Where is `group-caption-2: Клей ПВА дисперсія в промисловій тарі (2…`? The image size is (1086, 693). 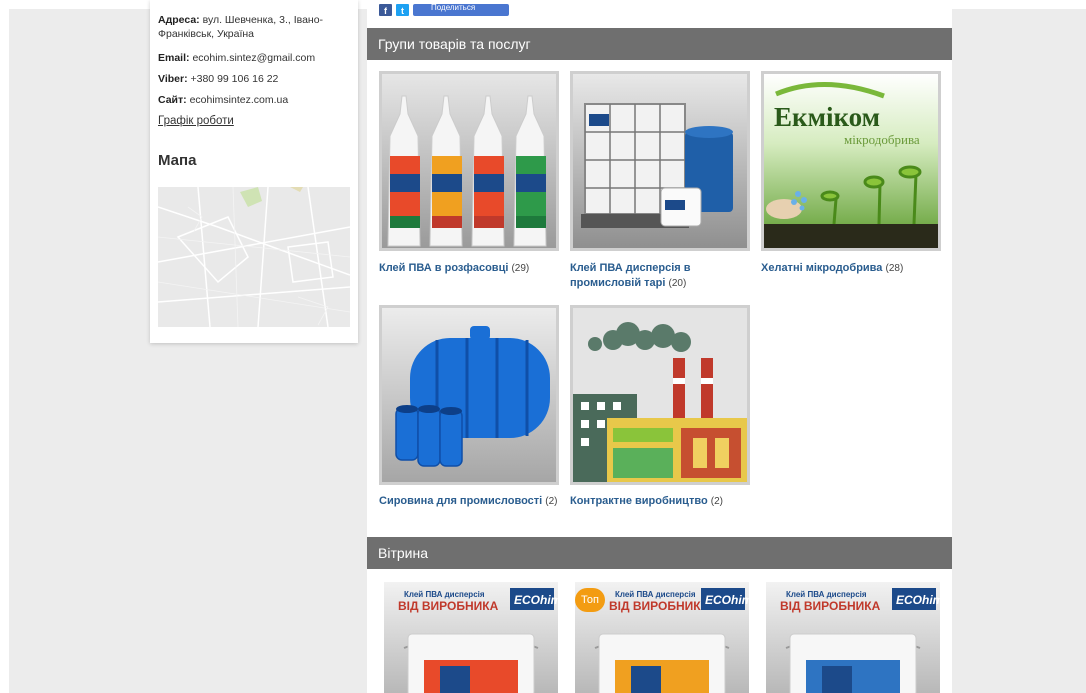
group-caption-2: Клей ПВА дисперсія в промисловій тарі (2… is located at coordinates (660, 276).